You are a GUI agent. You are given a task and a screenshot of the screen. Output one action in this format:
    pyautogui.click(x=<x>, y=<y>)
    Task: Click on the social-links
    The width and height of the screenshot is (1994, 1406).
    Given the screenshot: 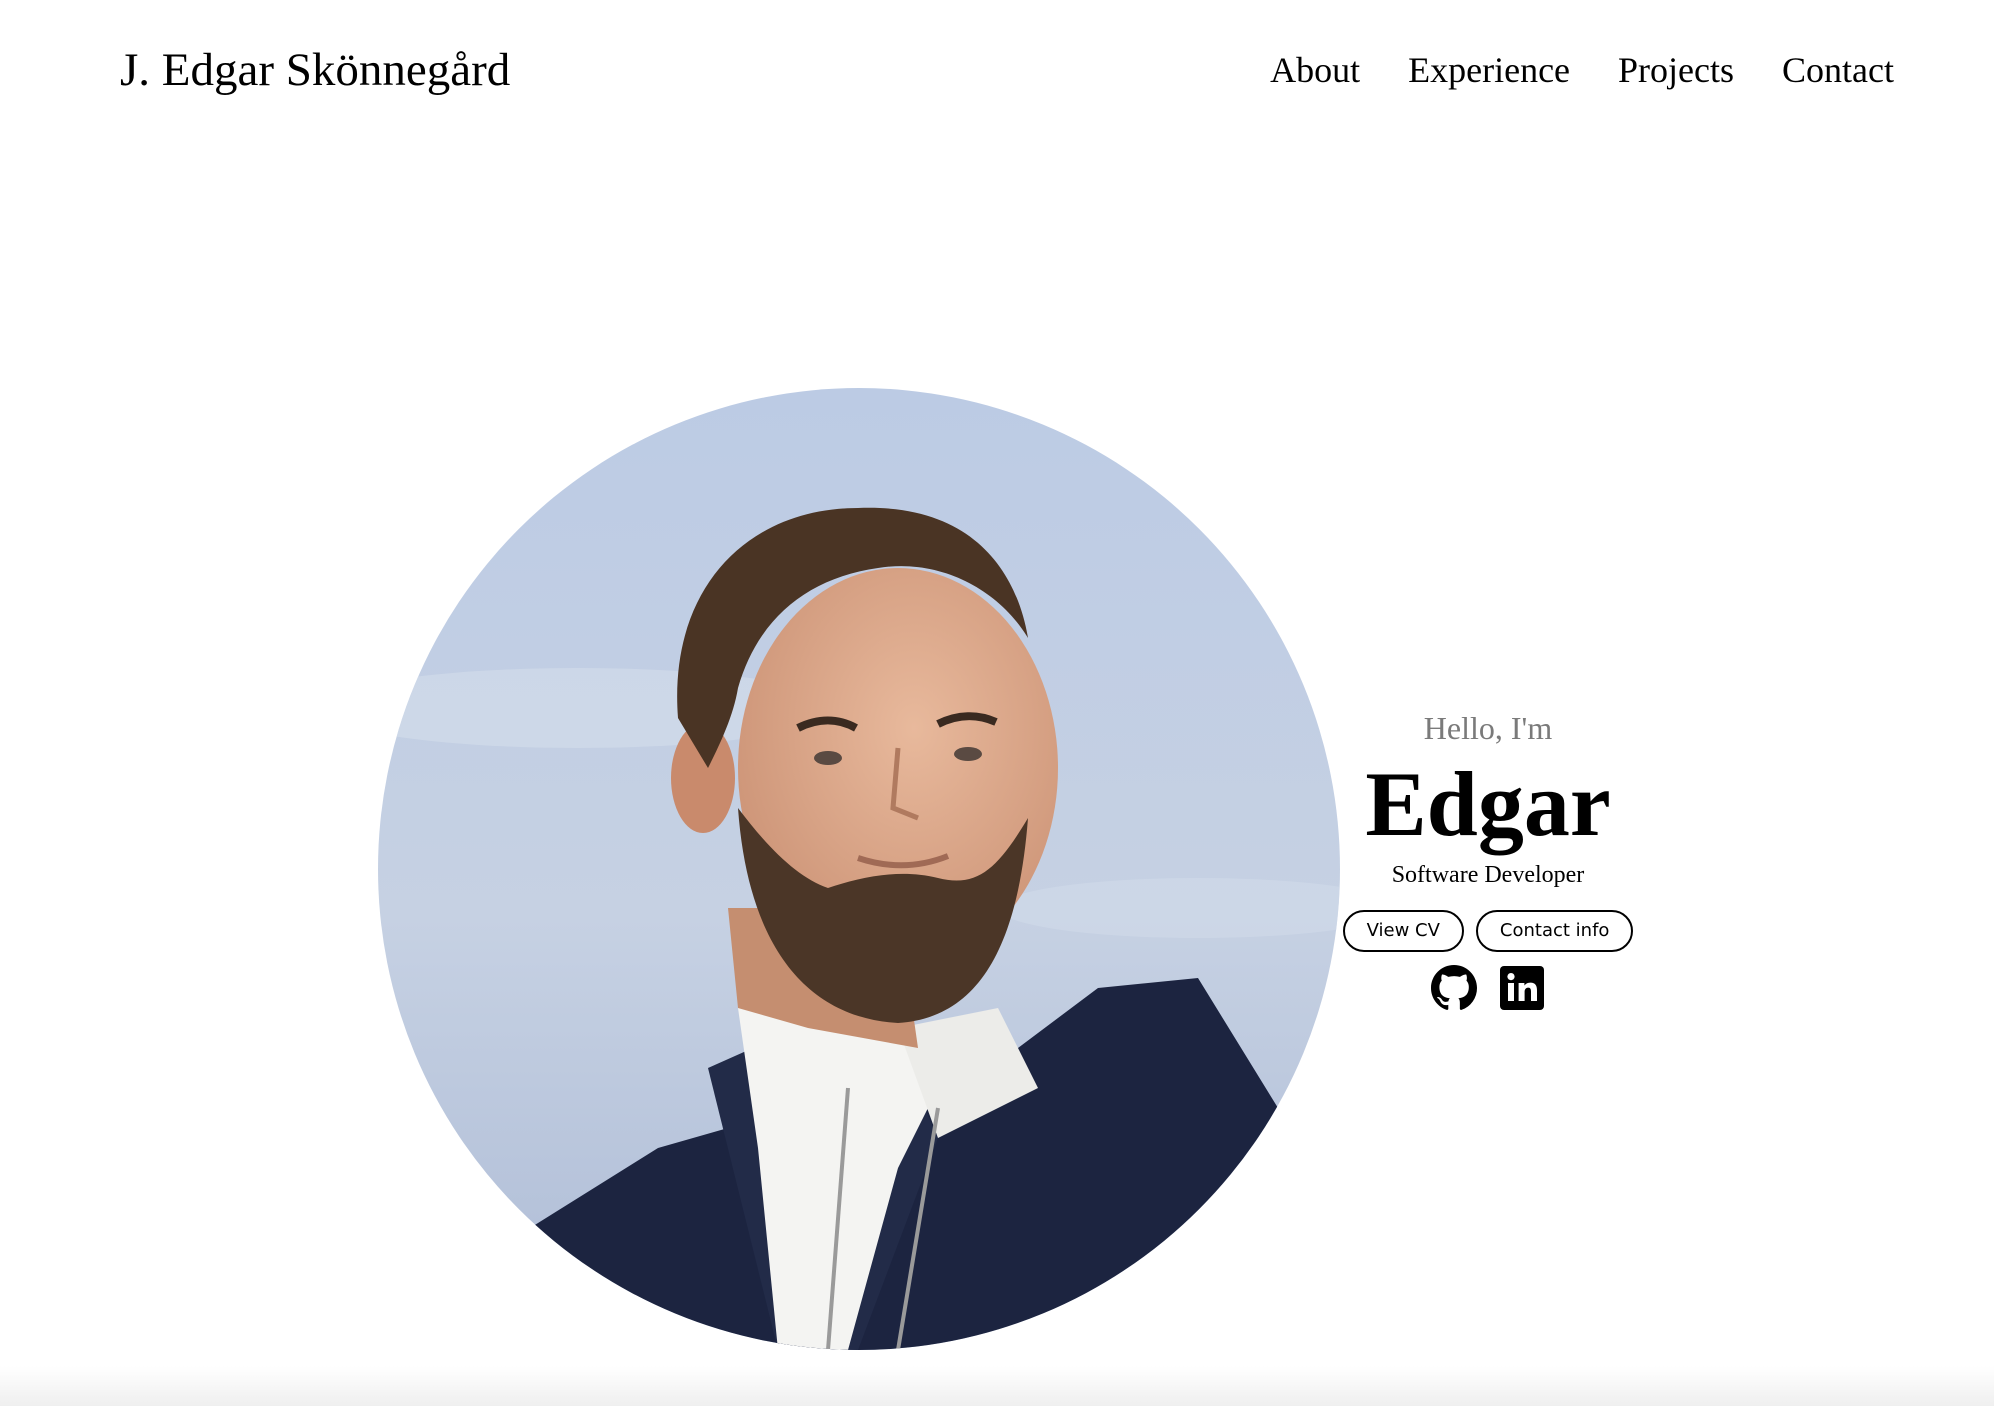 What is the action you would take?
    pyautogui.click(x=1488, y=988)
    